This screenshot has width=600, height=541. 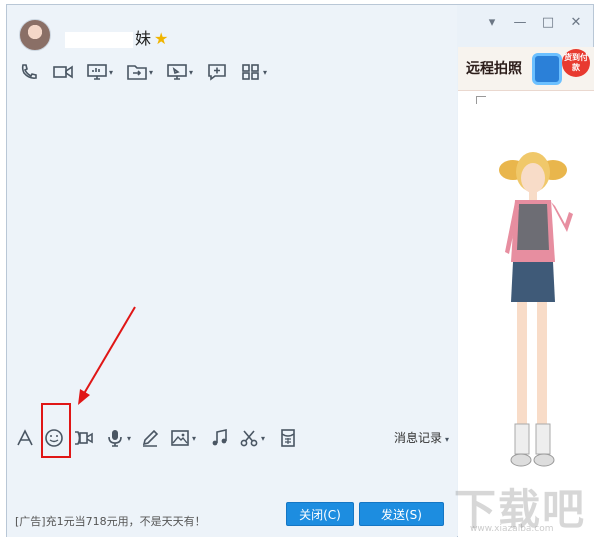 I want to click on phone-icon, so click(x=29, y=71).